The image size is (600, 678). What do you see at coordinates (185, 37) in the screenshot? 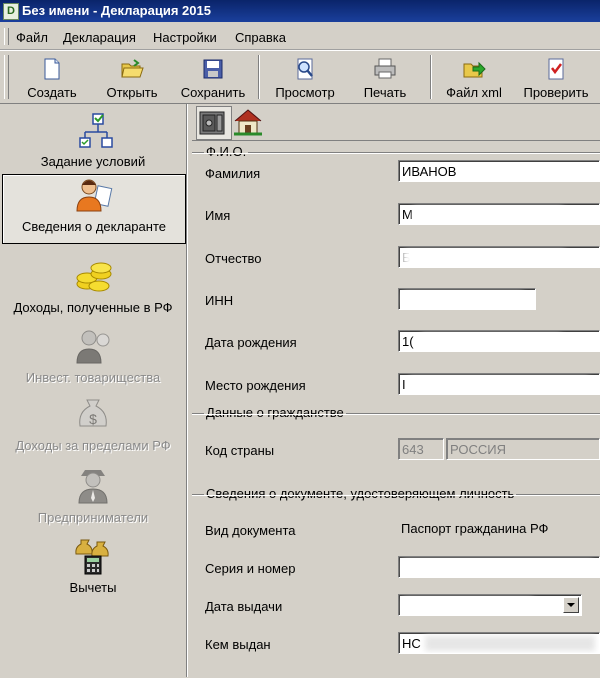
I see `menu-settings: Настройки` at bounding box center [185, 37].